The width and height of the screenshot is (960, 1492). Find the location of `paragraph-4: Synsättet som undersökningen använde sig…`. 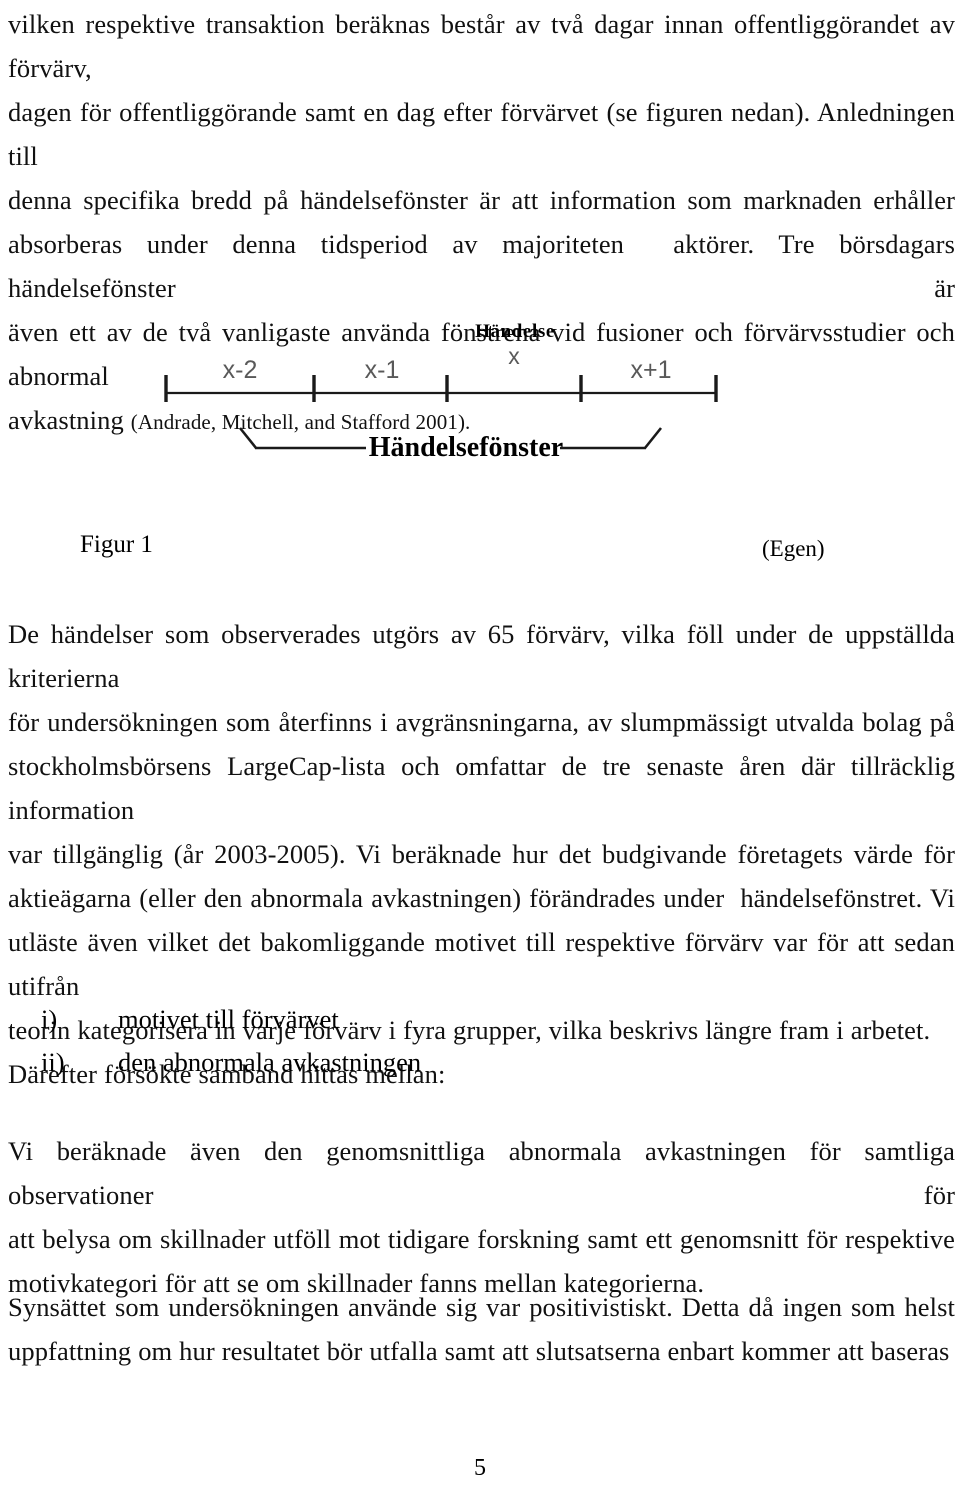

paragraph-4: Synsättet som undersökningen använde sig… is located at coordinates (481, 1329).